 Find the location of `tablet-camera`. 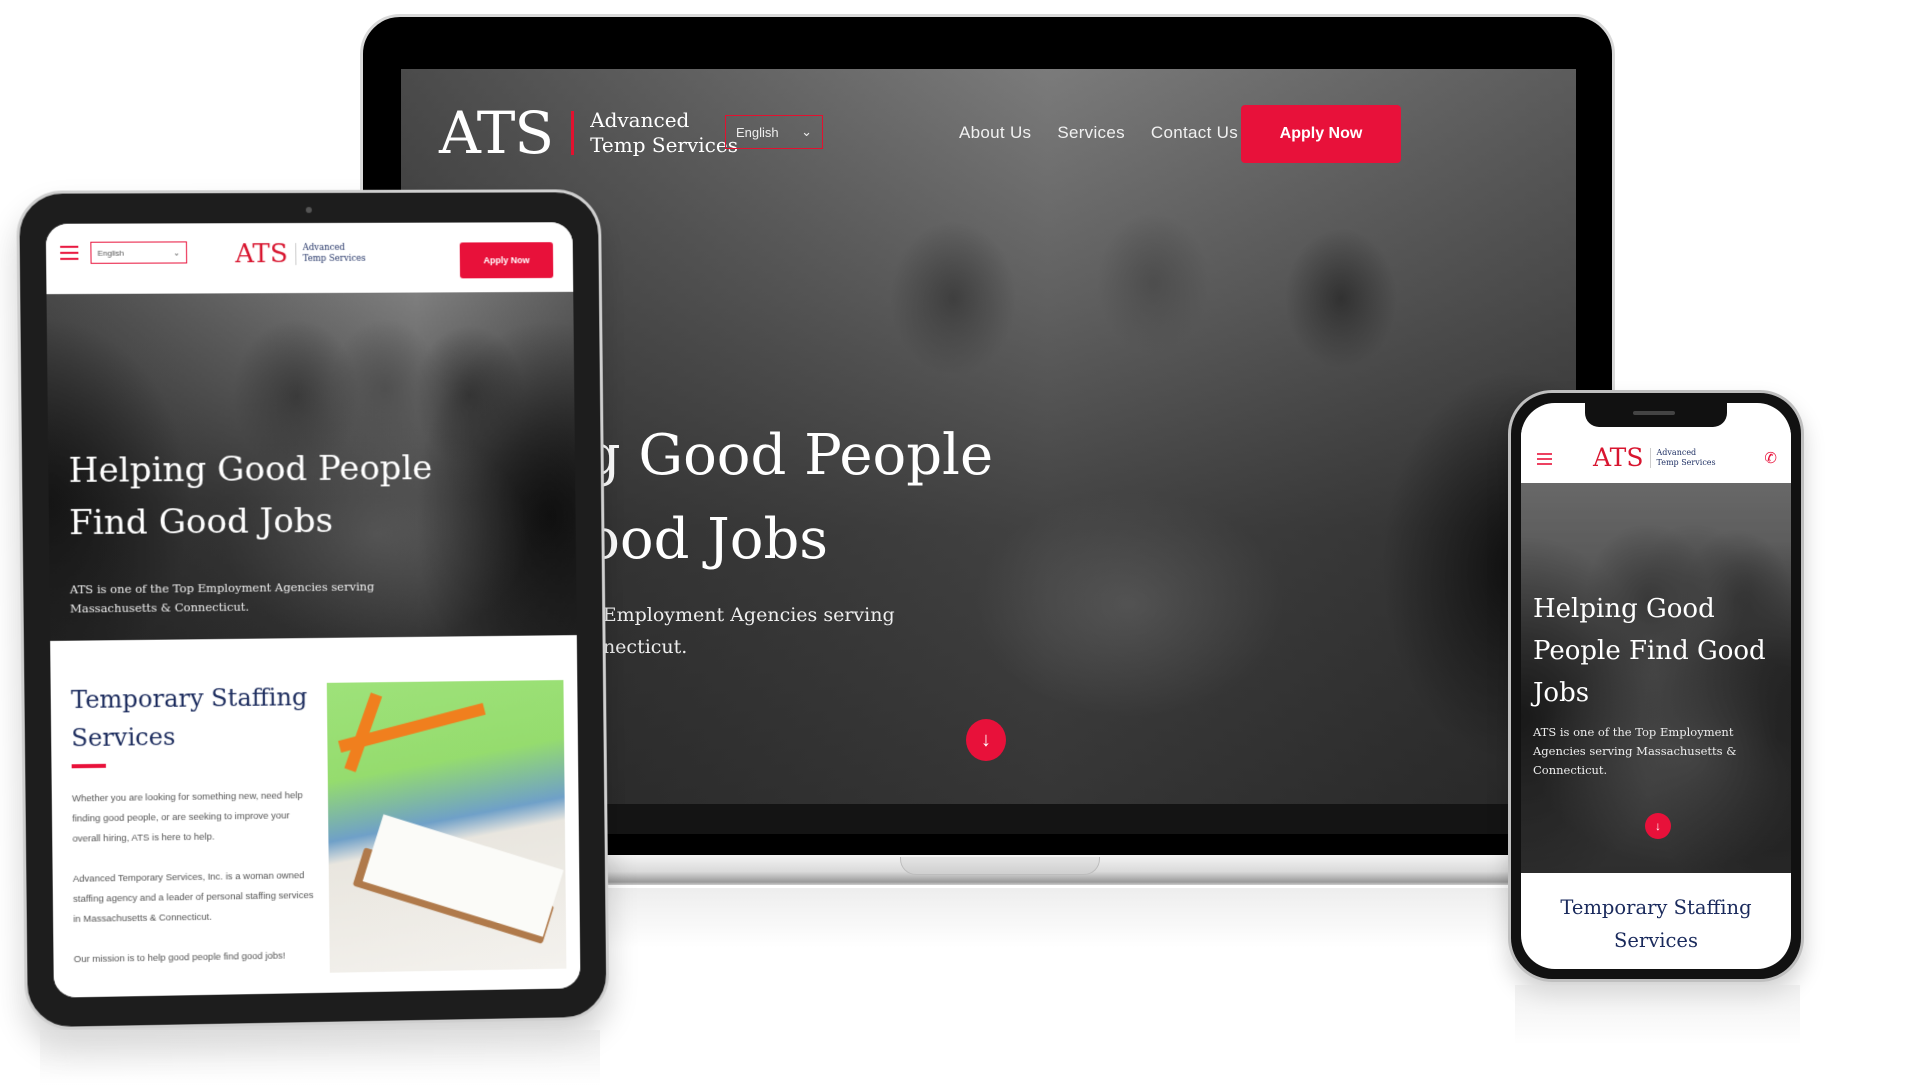

tablet-camera is located at coordinates (308, 210).